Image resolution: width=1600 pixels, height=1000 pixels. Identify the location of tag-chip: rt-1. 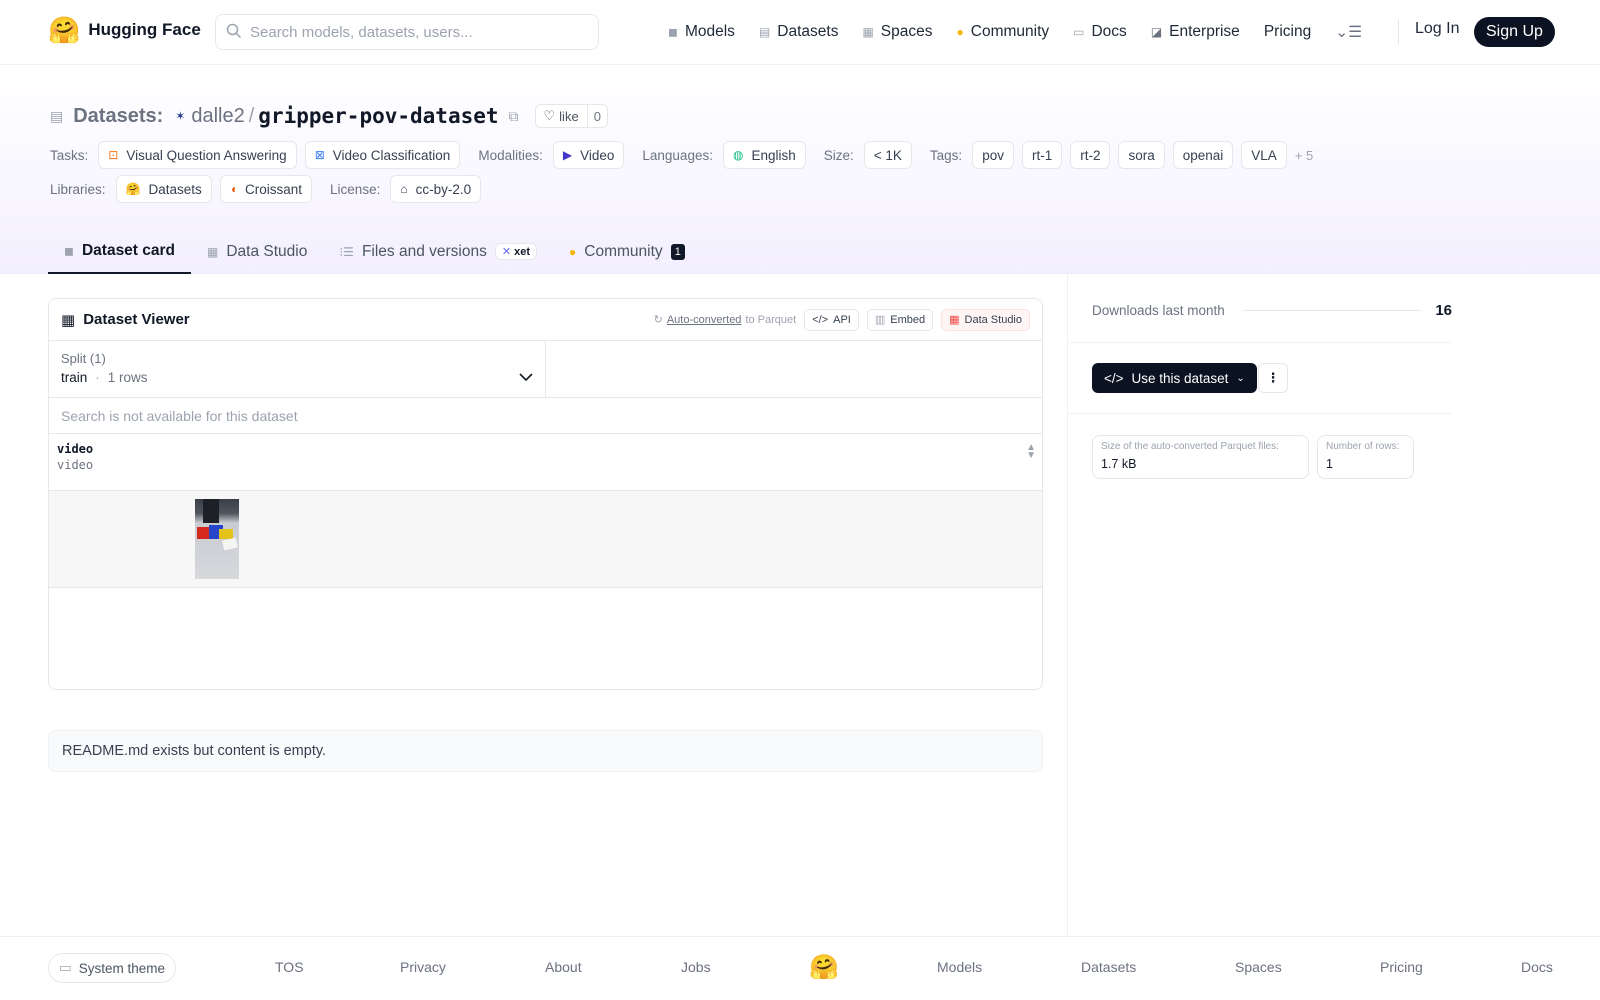
(1042, 155).